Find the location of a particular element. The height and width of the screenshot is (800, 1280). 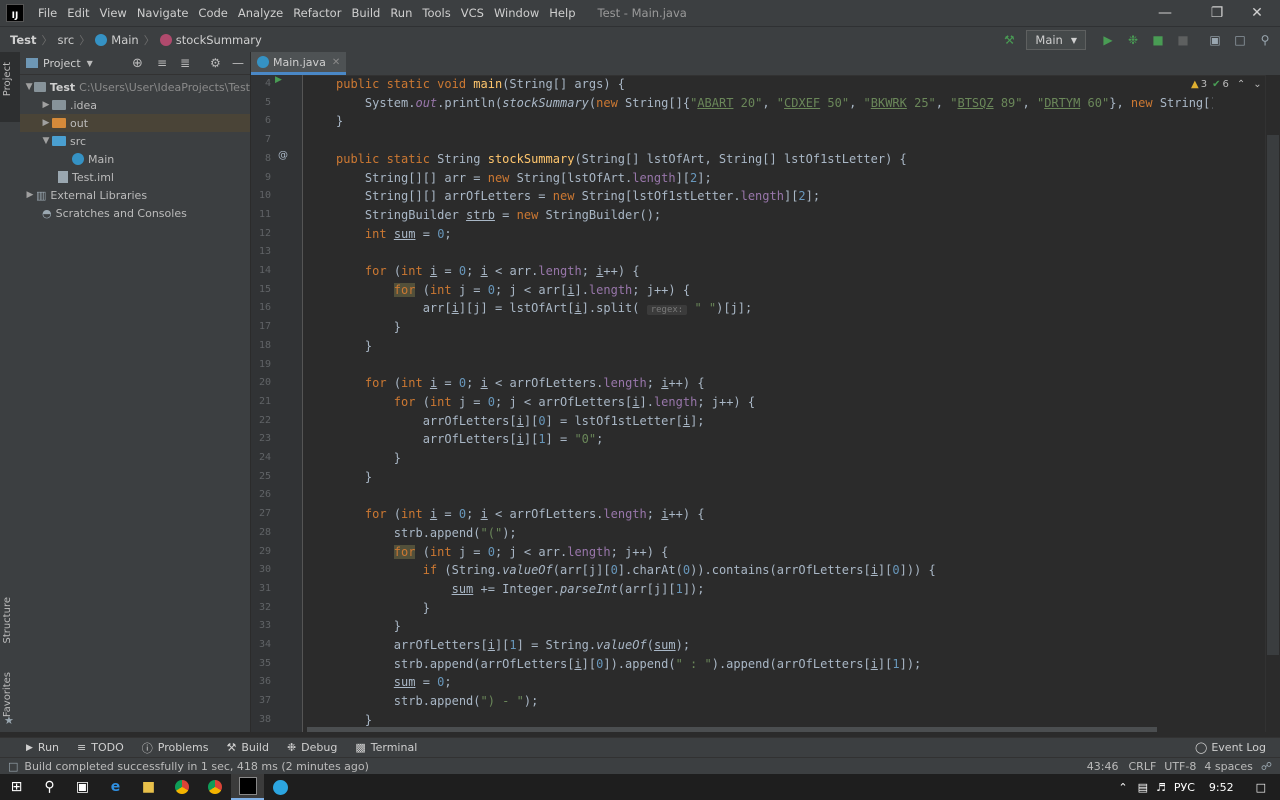

menu-edit: Edit is located at coordinates (78, 13).